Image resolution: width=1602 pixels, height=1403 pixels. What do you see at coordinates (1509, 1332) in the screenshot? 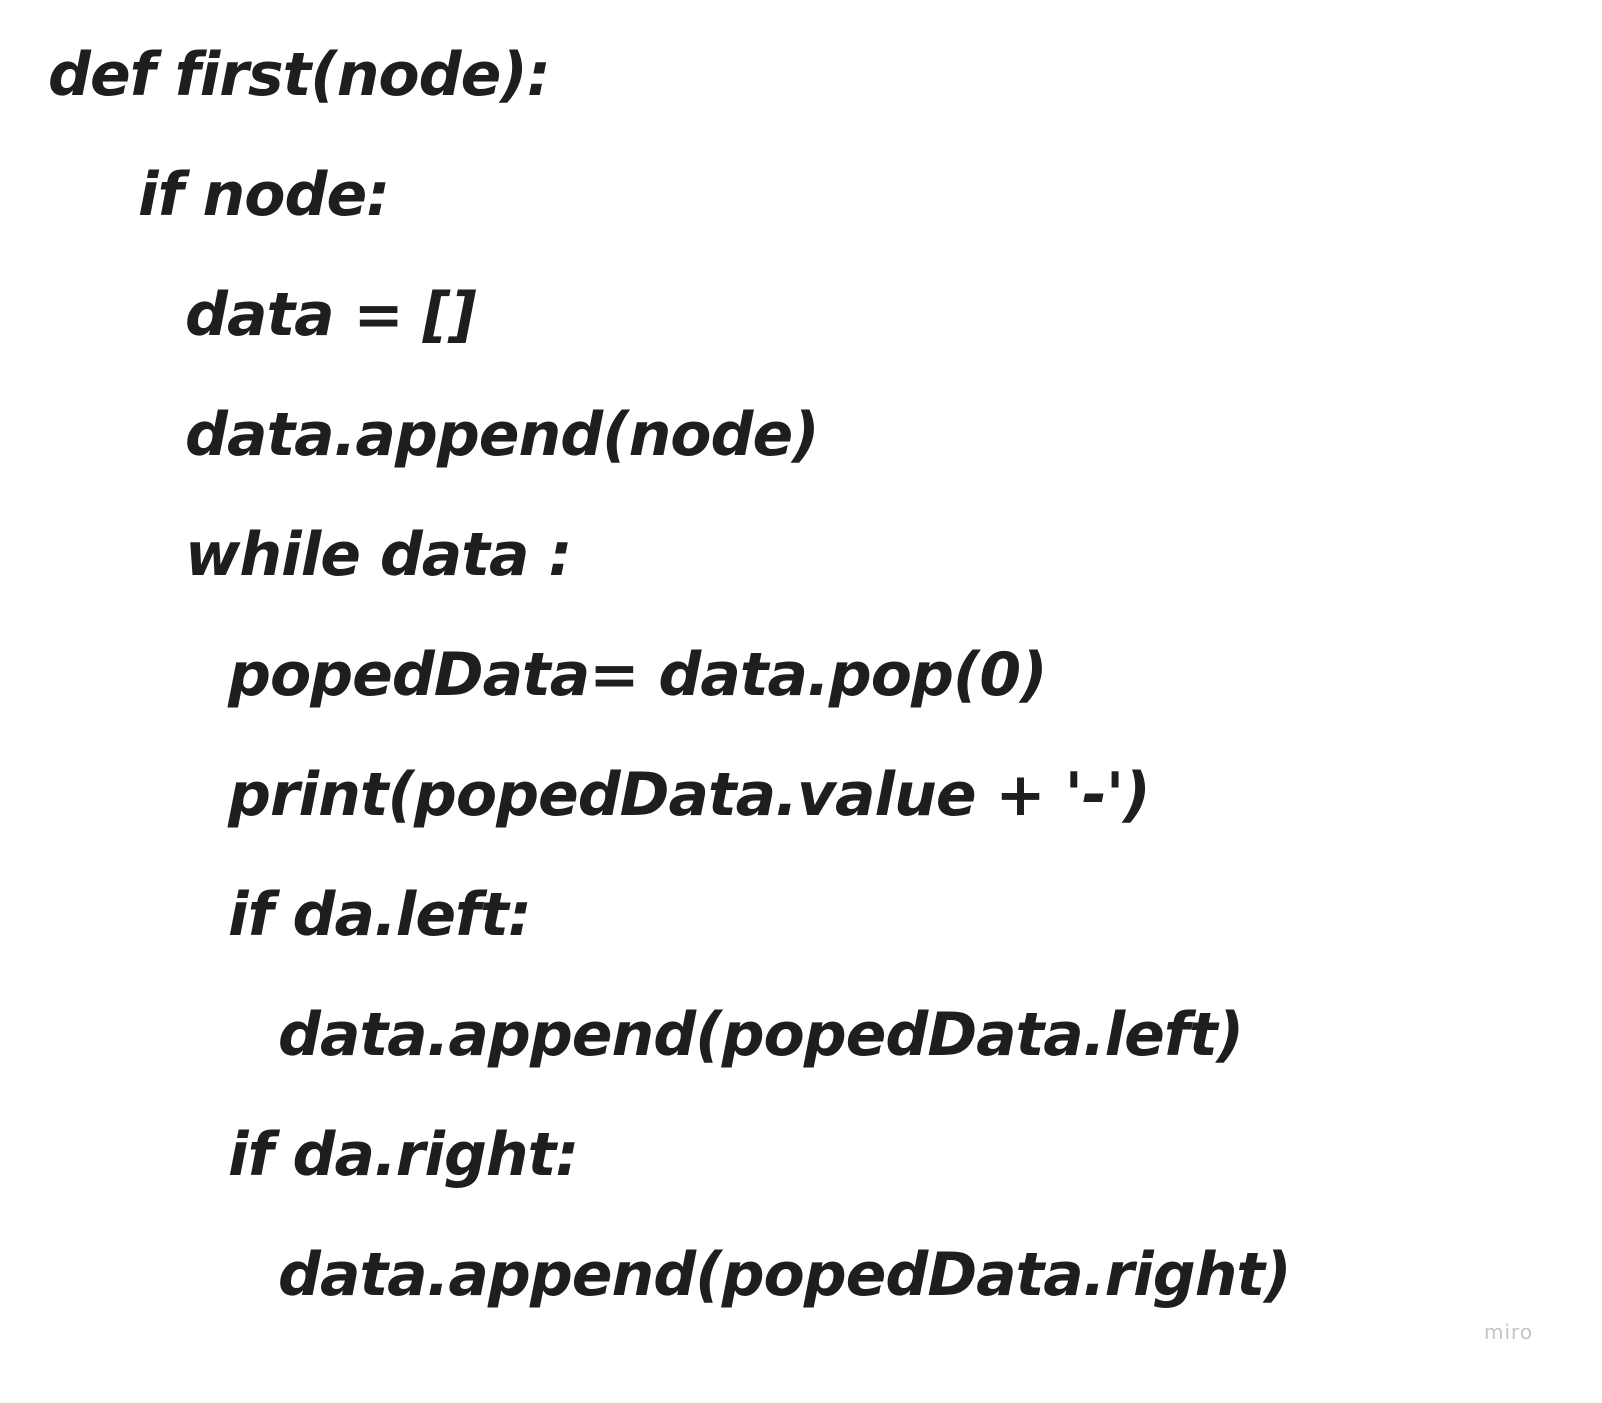
I see `miro-watermark: miro` at bounding box center [1509, 1332].